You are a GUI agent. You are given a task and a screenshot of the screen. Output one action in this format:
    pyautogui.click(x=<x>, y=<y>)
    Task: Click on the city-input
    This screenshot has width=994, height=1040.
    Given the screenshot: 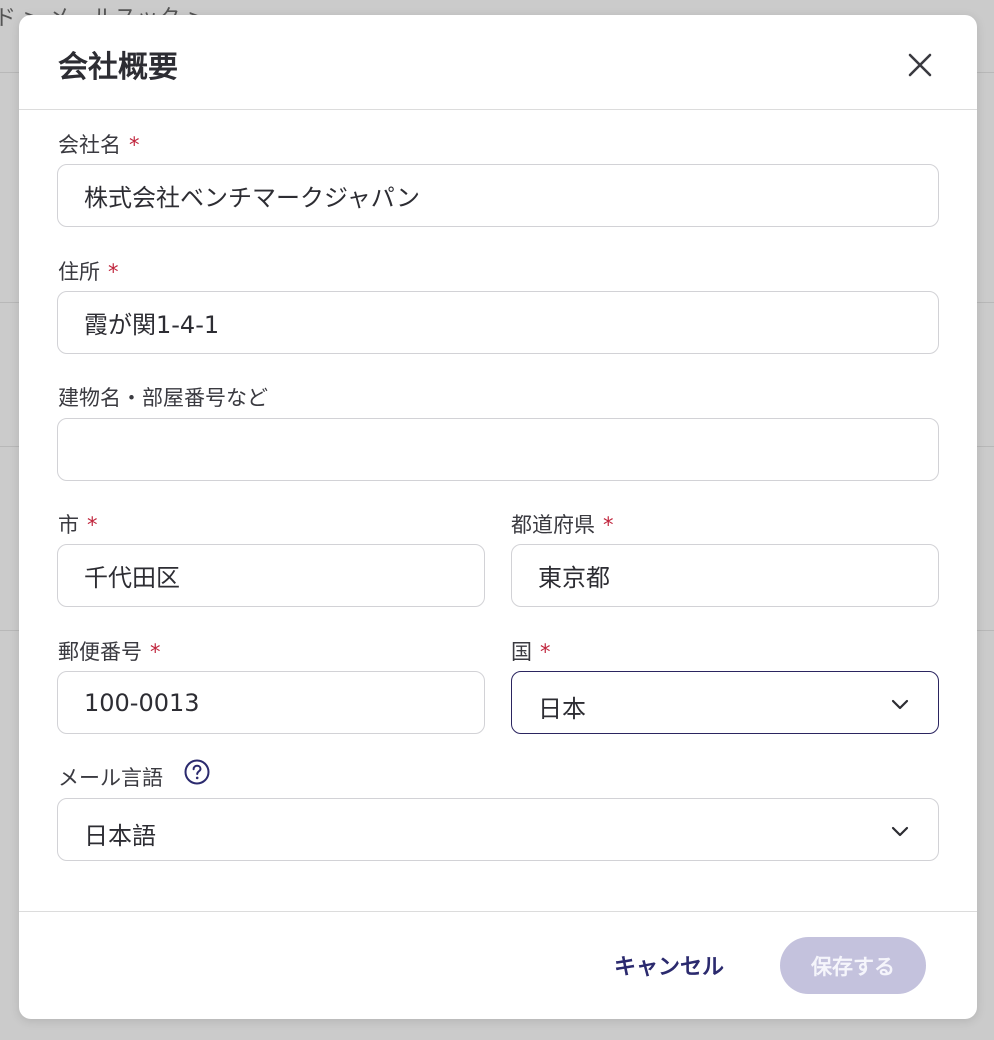 What is the action you would take?
    pyautogui.click(x=271, y=575)
    